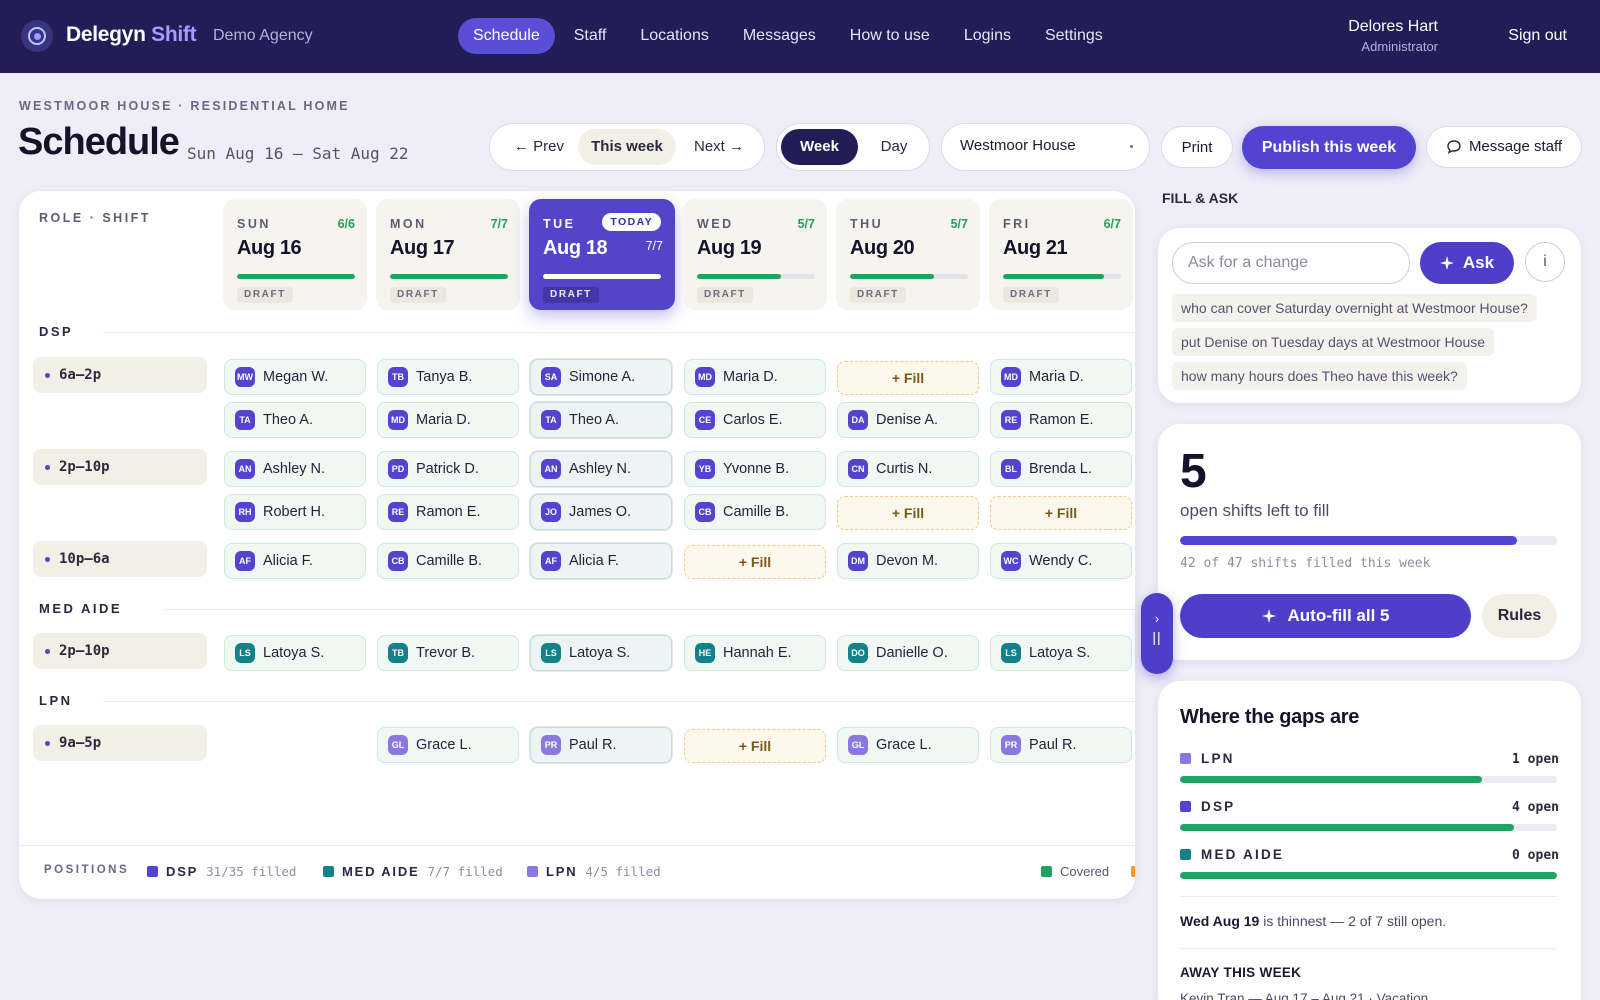 This screenshot has width=1600, height=1000. Describe the element at coordinates (1197, 147) in the screenshot. I see `print-button: Print` at that location.